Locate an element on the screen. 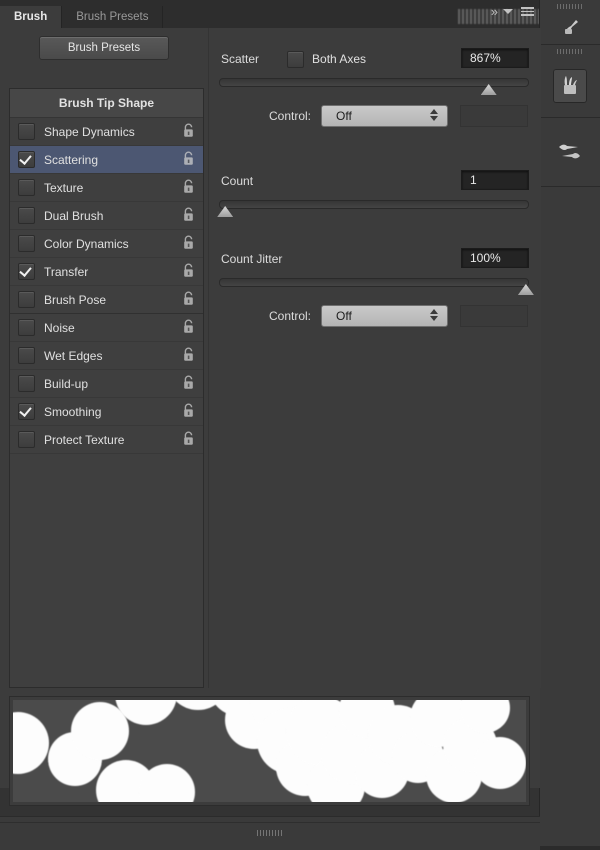 The height and width of the screenshot is (850, 600). chevron-updown-icon is located at coordinates (434, 115).